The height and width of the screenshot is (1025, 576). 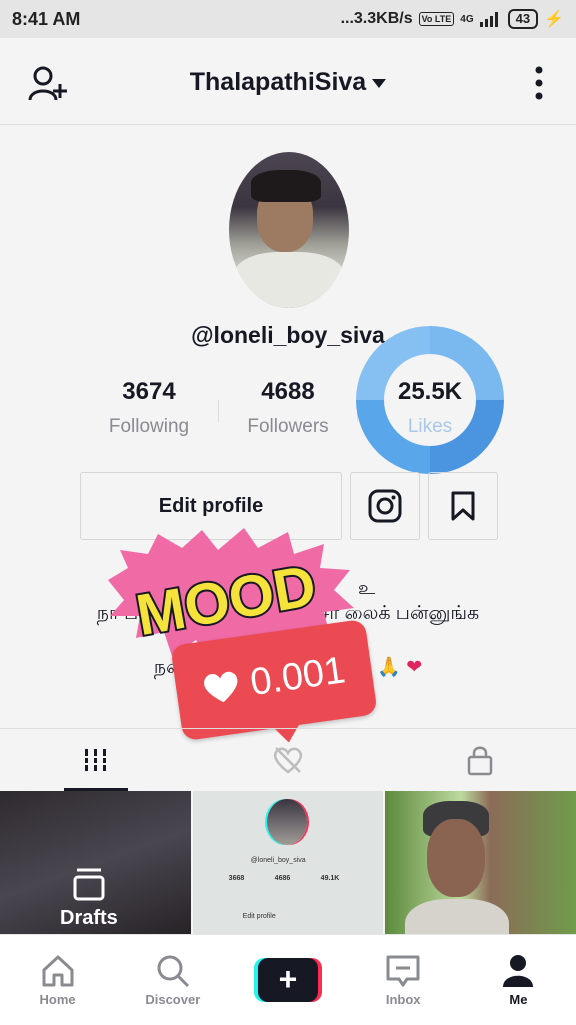 What do you see at coordinates (289, 230) in the screenshot?
I see `avatar` at bounding box center [289, 230].